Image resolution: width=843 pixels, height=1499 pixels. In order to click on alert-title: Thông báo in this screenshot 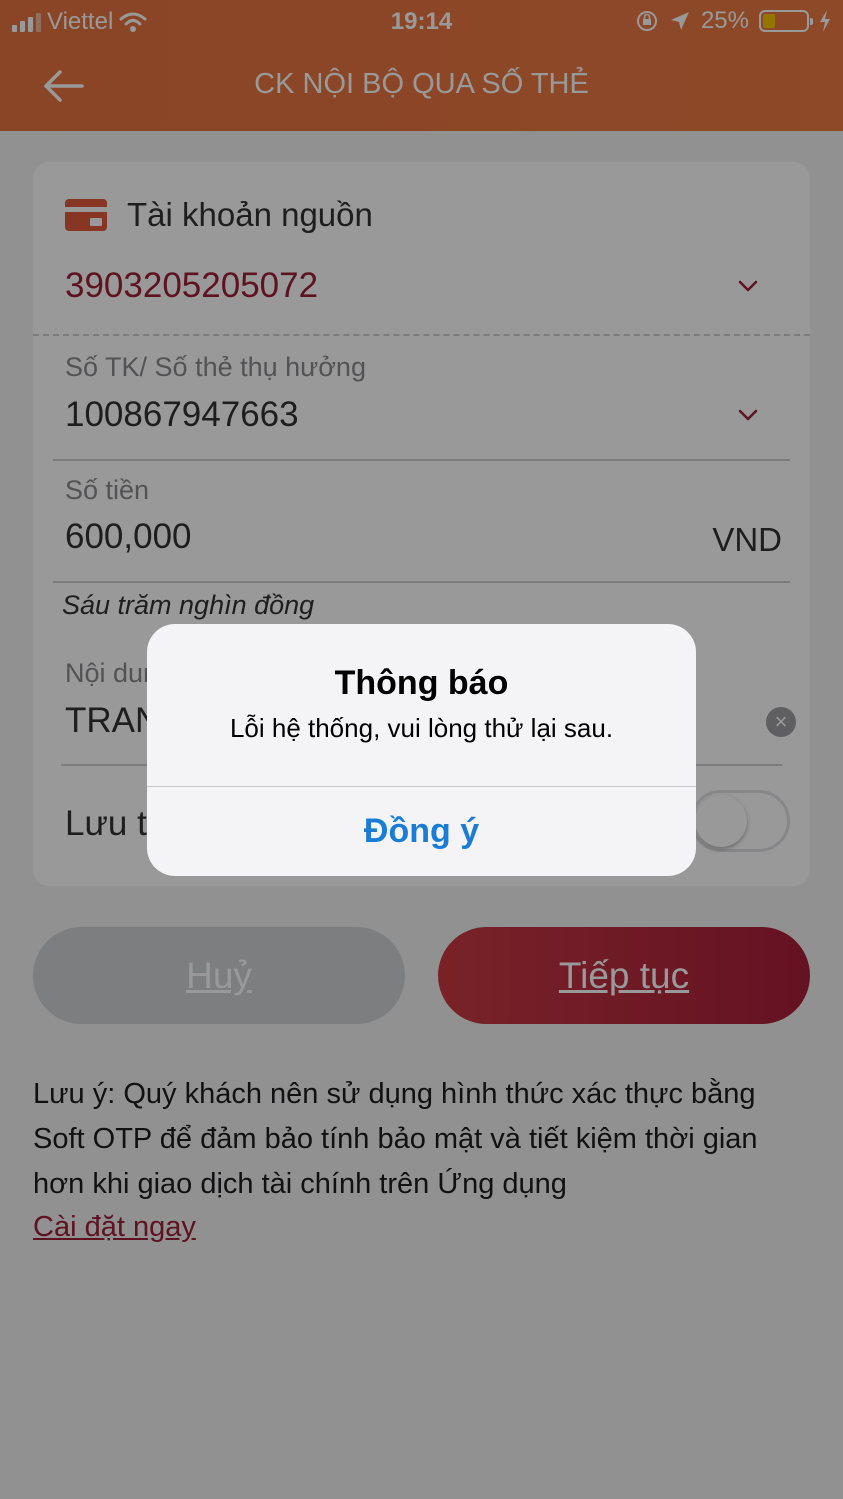, I will do `click(421, 683)`.